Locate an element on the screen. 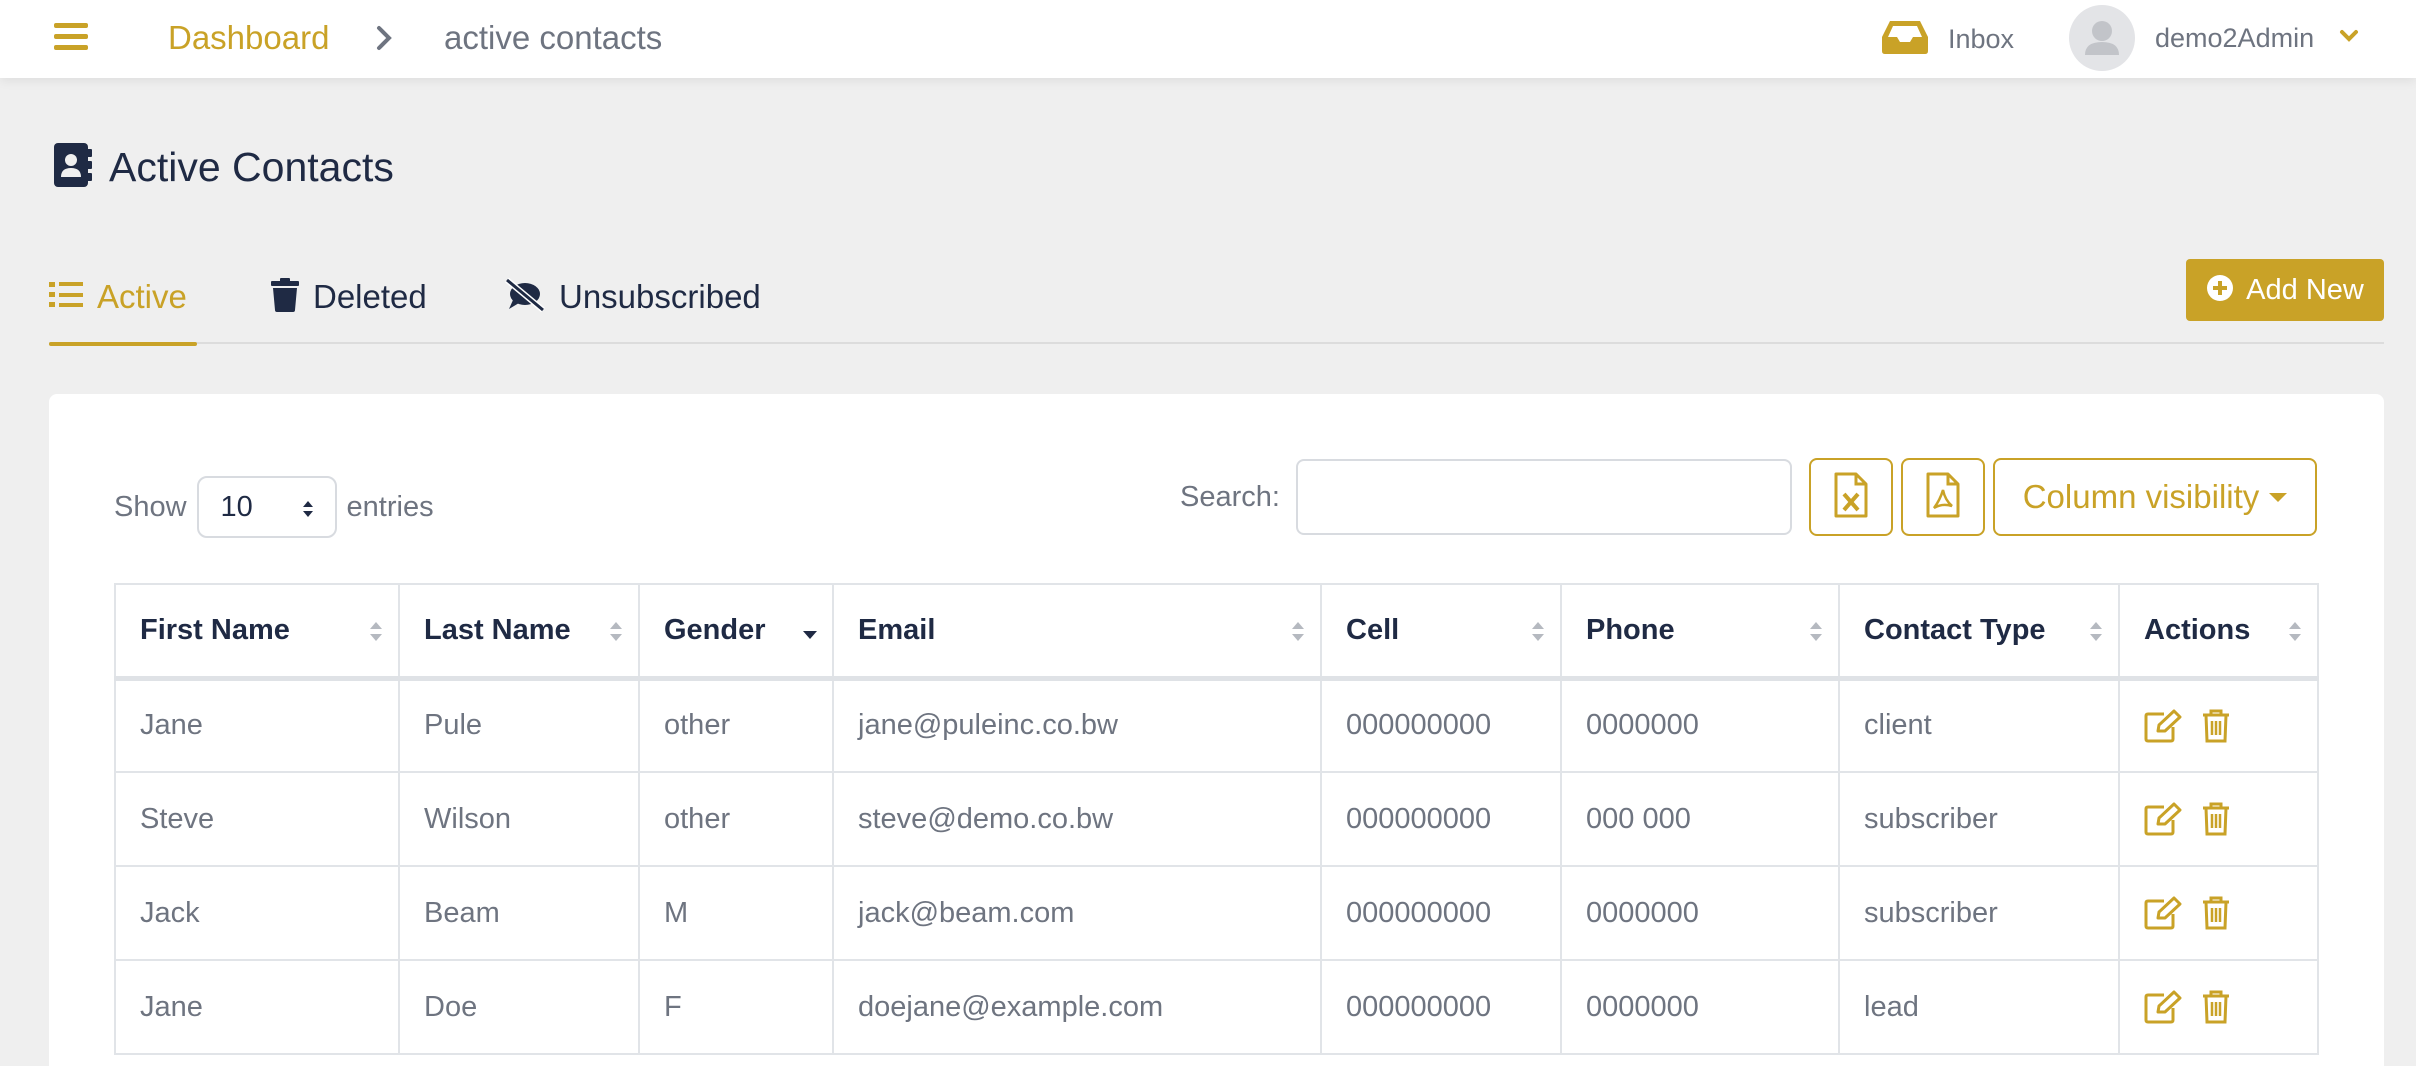 Image resolution: width=2416 pixels, height=1066 pixels. column-header-contact-type: Contact Type is located at coordinates (1979, 632).